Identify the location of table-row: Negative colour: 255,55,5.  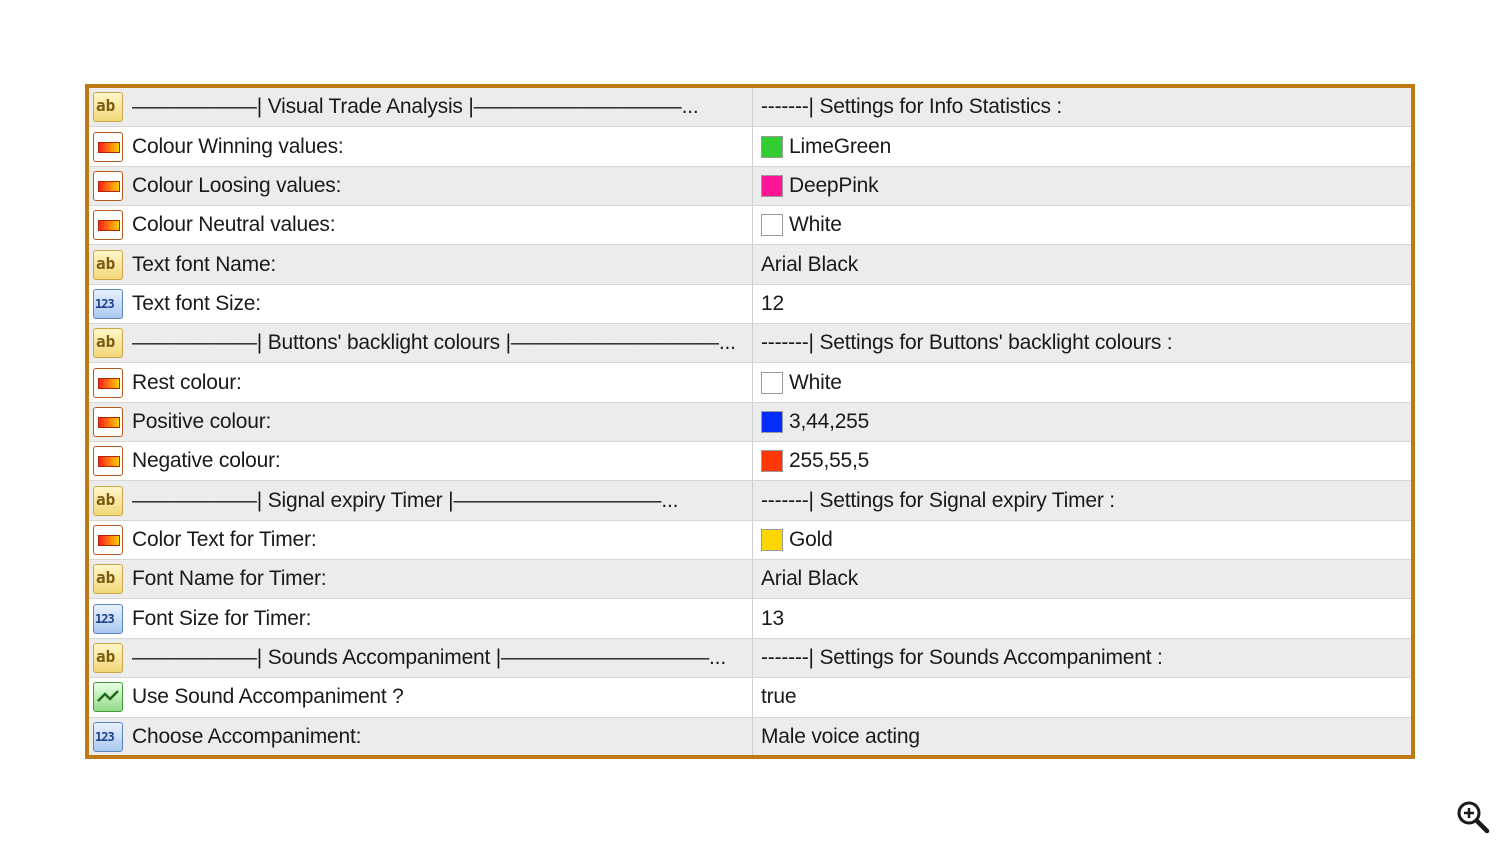
(750, 462).